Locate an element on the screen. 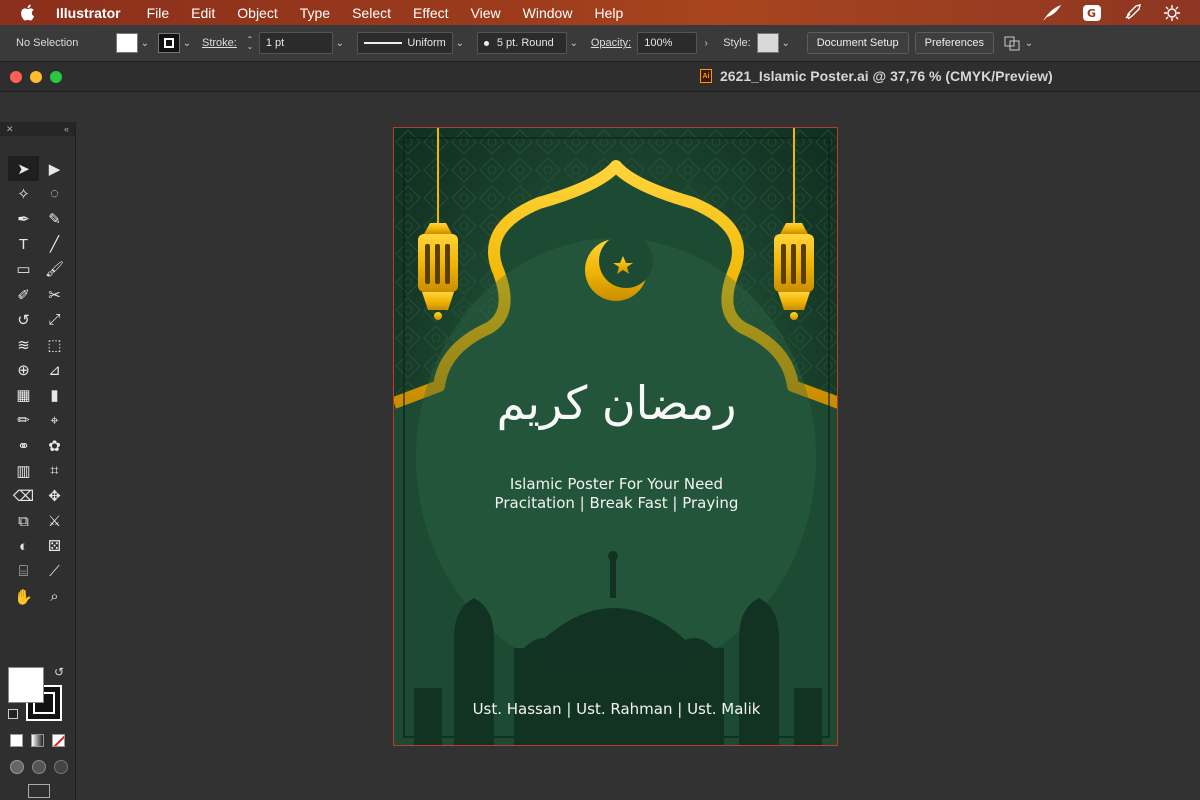 The image size is (1200, 800). rectangle-tool-icon: ▭ is located at coordinates (23, 269).